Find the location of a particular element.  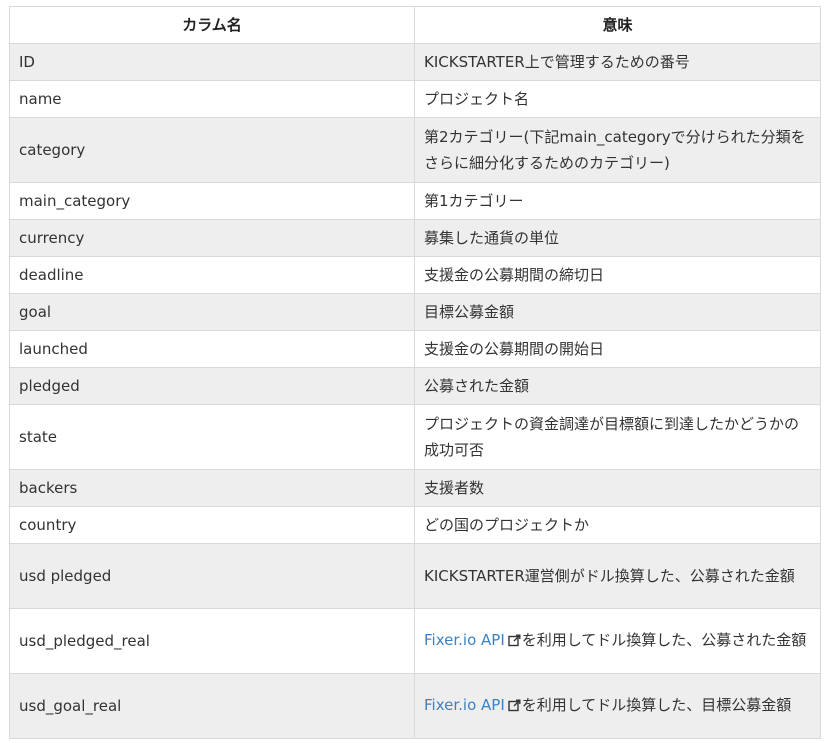

table-row: country どの国のプロジェクトか is located at coordinates (415, 525).